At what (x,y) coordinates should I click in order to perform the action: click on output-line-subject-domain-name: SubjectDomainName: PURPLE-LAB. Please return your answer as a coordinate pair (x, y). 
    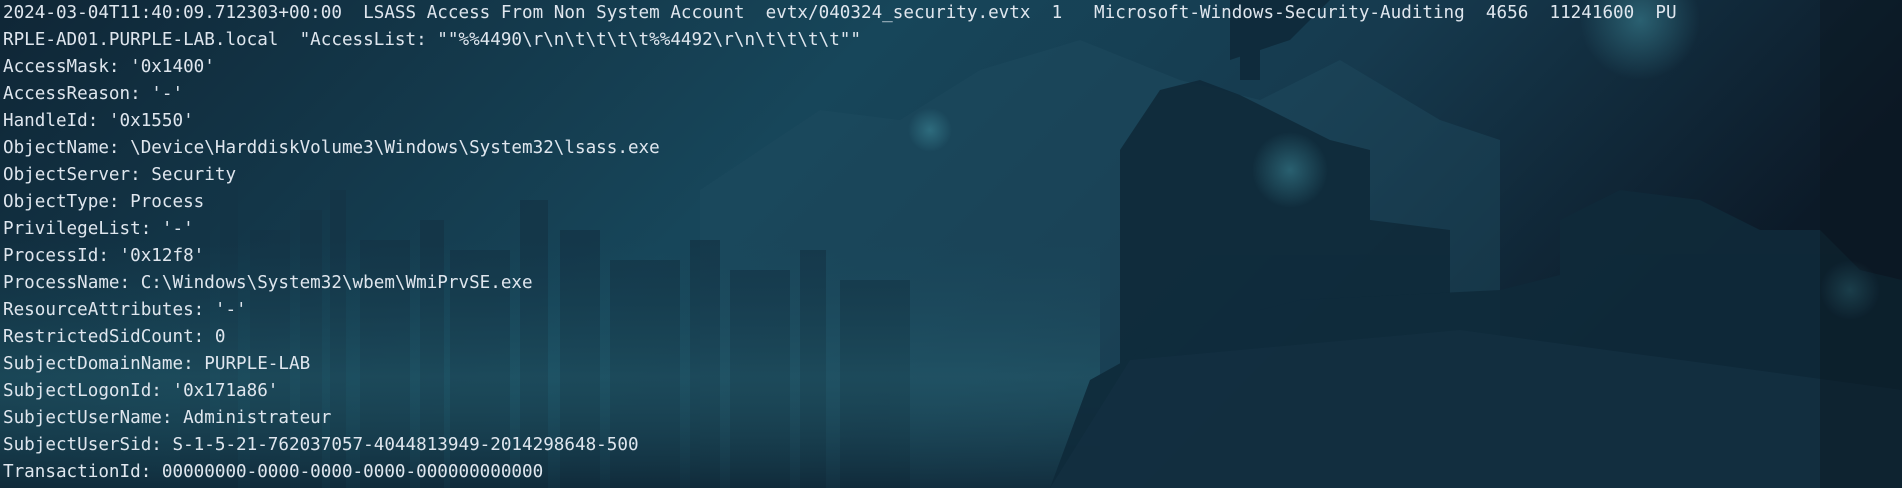
    Looking at the image, I should click on (157, 364).